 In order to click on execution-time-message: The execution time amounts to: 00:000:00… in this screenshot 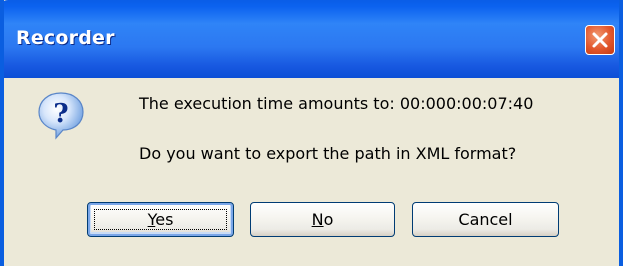, I will do `click(336, 103)`.